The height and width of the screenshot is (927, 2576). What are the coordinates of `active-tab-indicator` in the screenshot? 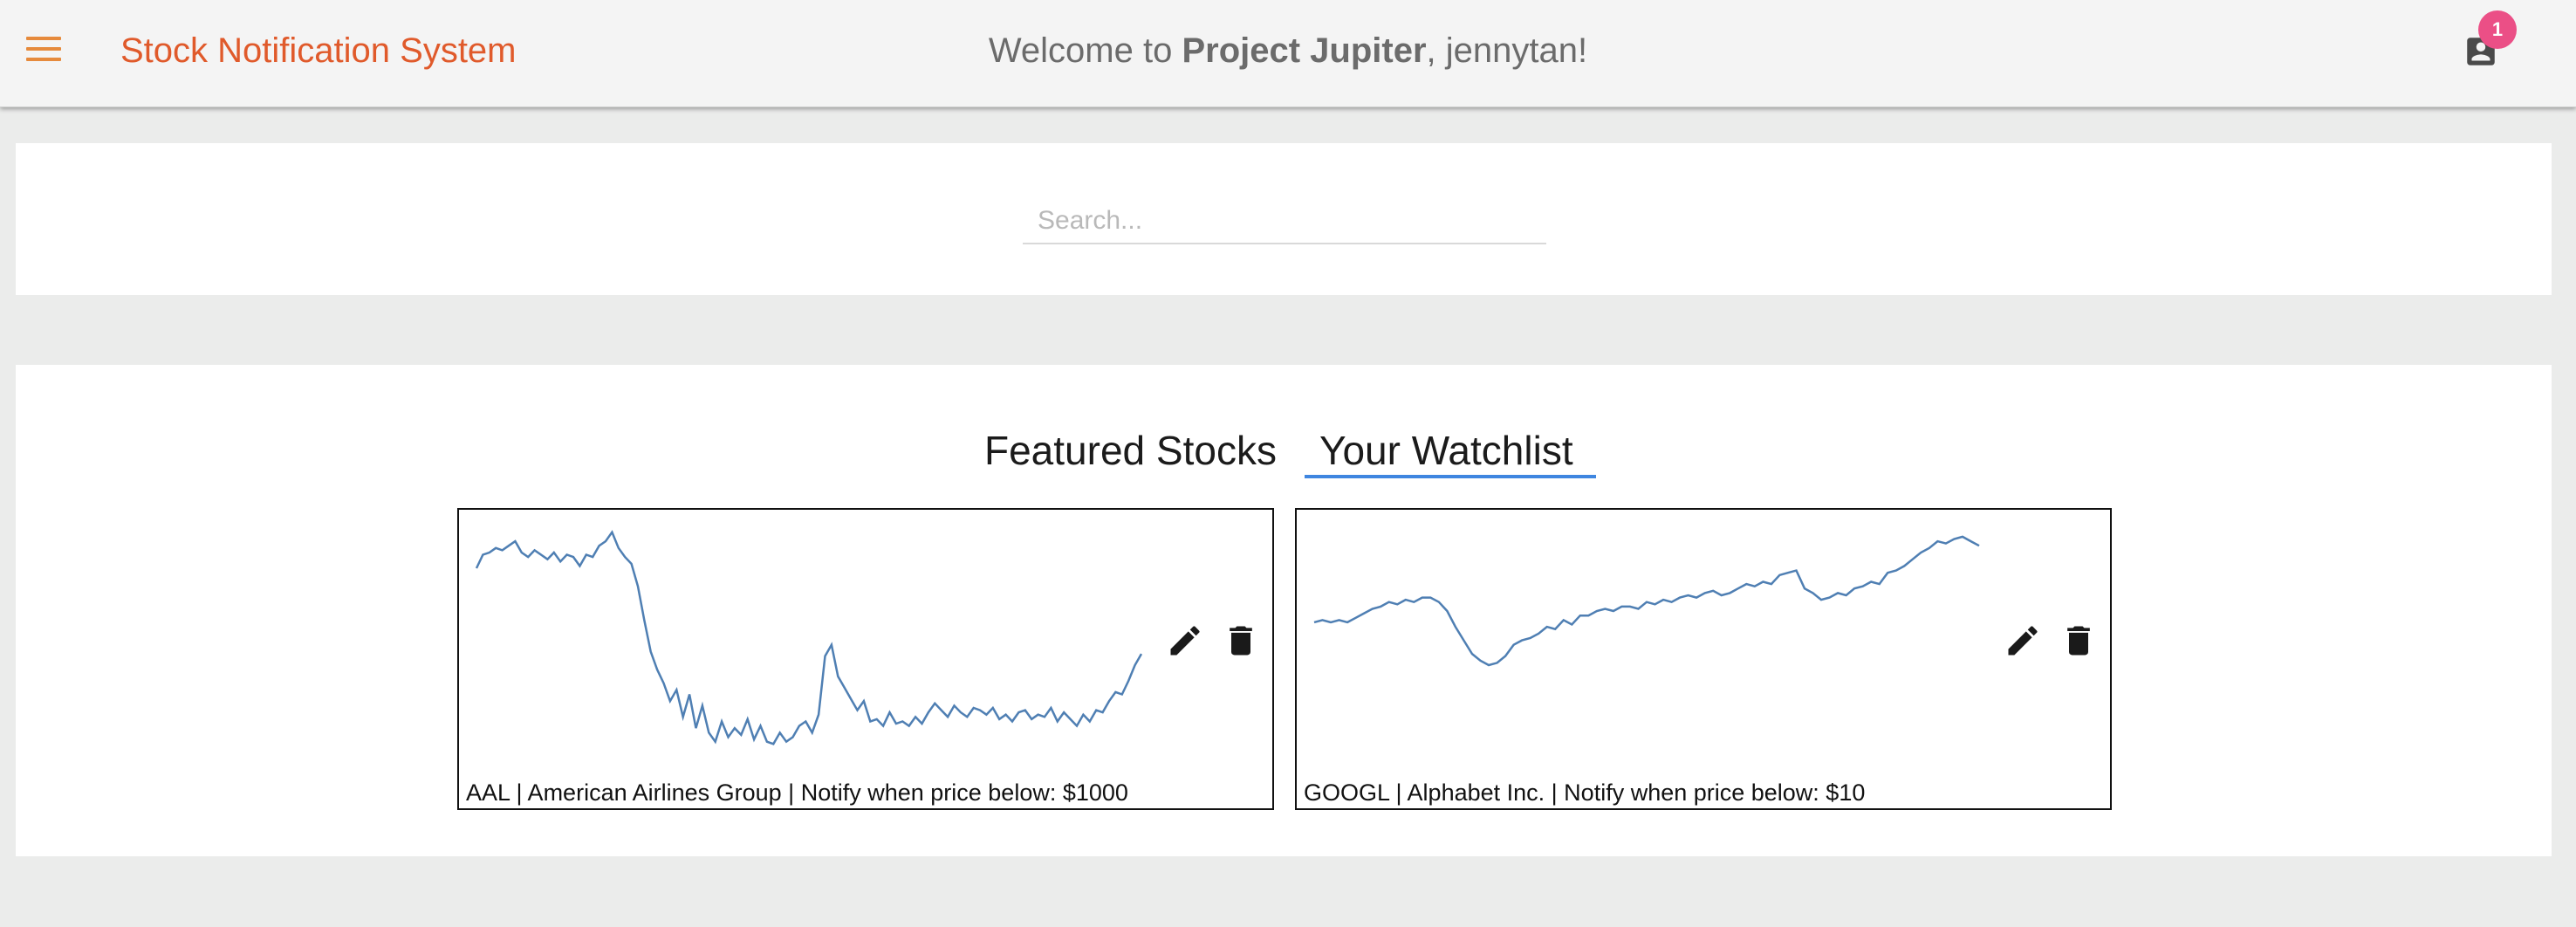 It's located at (1451, 476).